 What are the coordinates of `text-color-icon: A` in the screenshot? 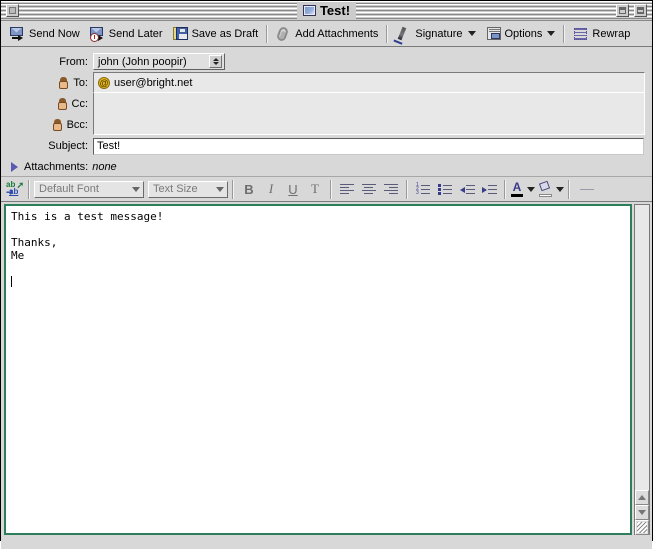 It's located at (517, 189).